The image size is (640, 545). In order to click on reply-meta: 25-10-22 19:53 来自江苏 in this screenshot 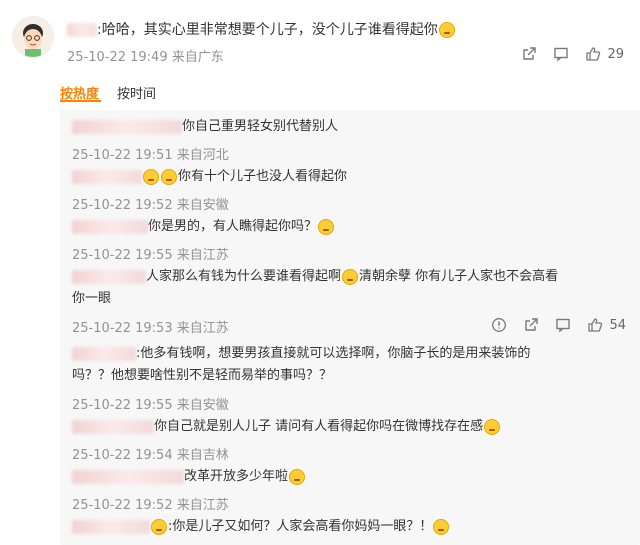, I will do `click(150, 328)`.